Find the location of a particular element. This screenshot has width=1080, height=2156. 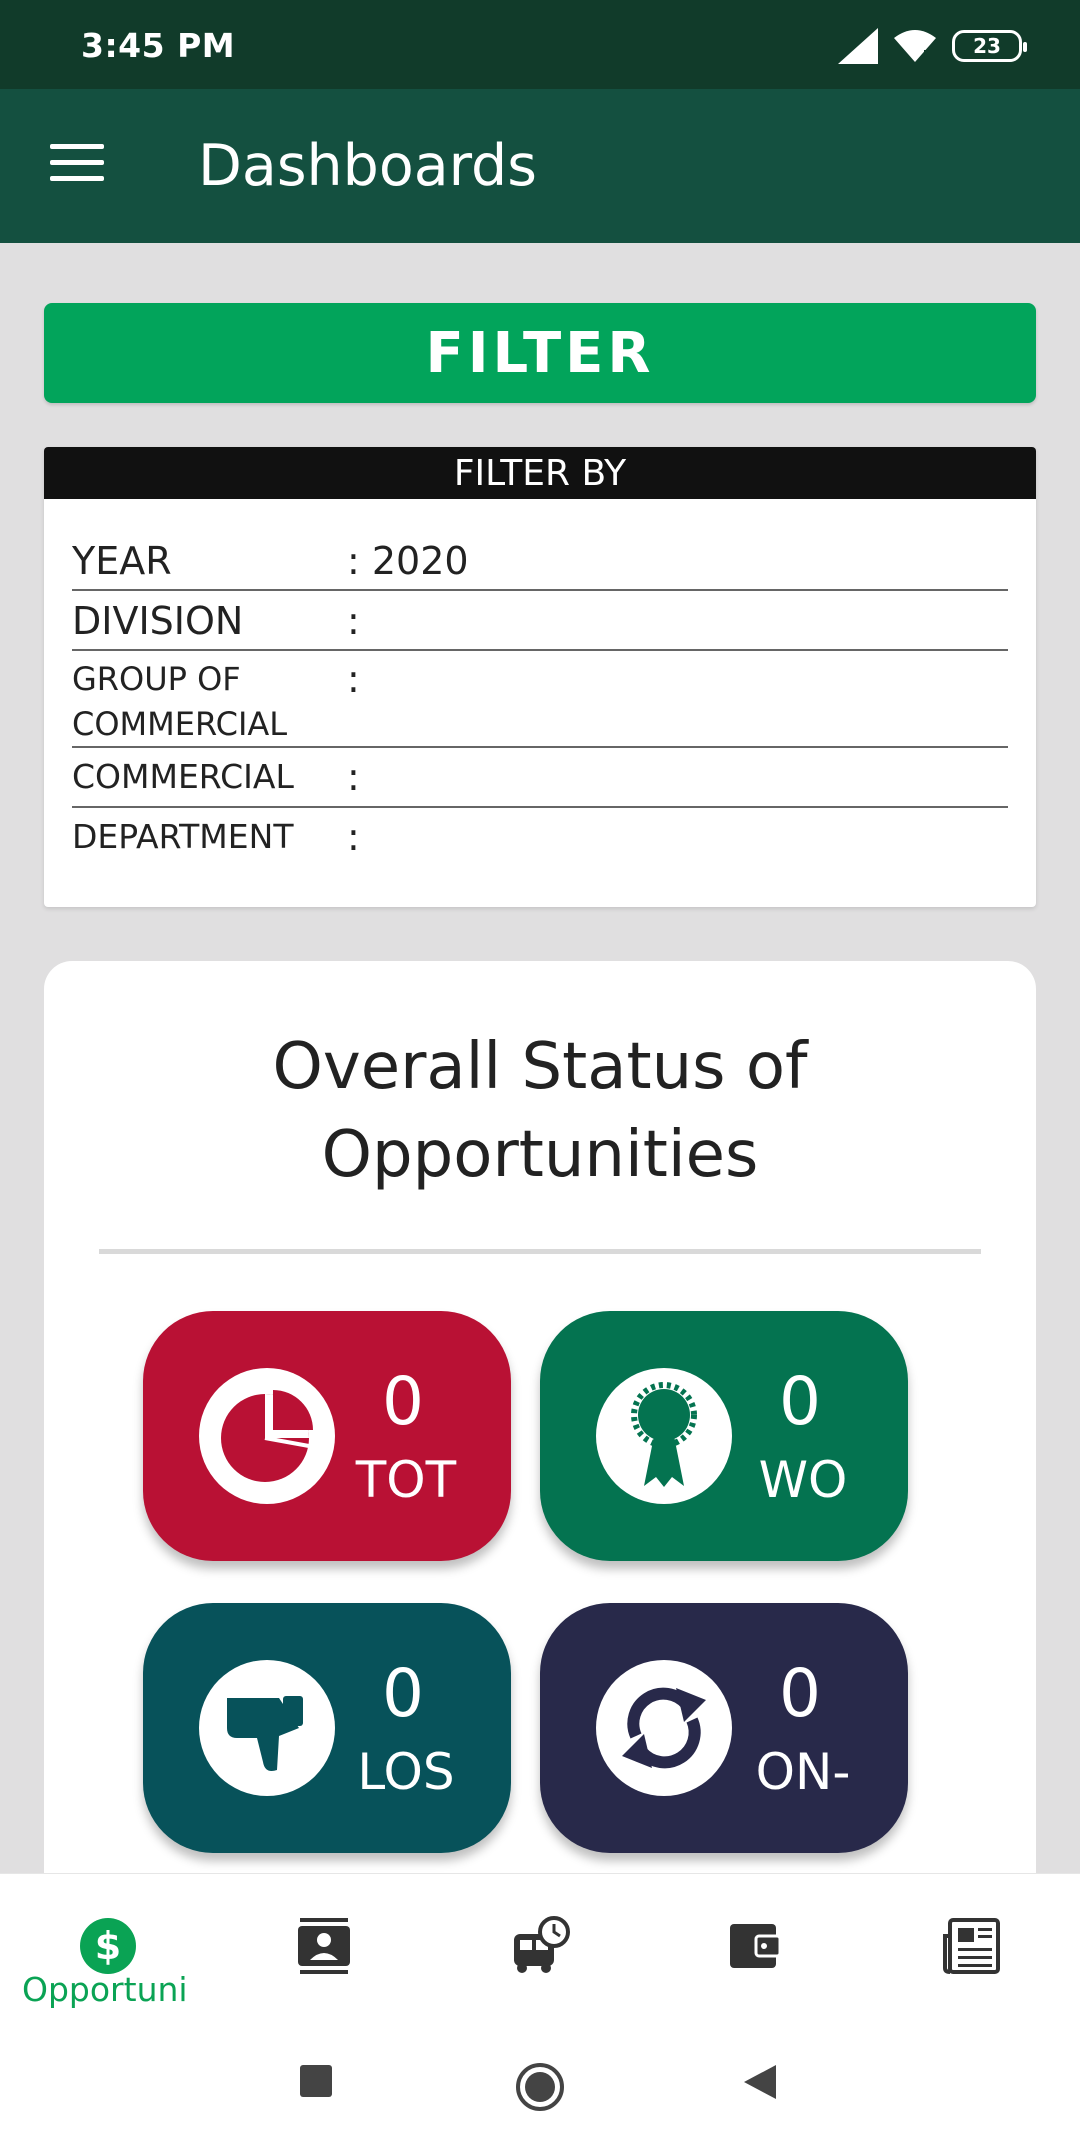

nav-item-contacts is located at coordinates (324, 1951).